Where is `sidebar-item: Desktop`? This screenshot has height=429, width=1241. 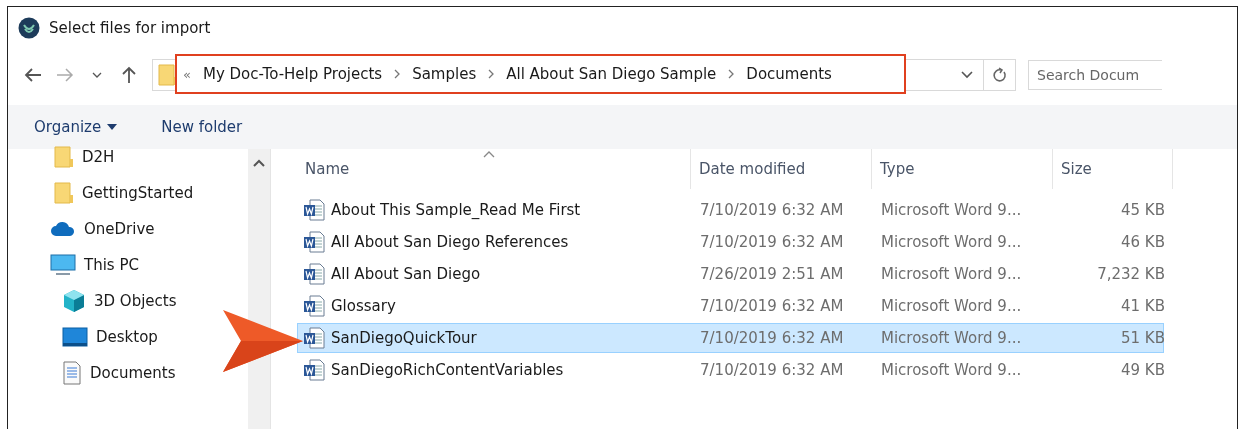
sidebar-item: Desktop is located at coordinates (112, 337).